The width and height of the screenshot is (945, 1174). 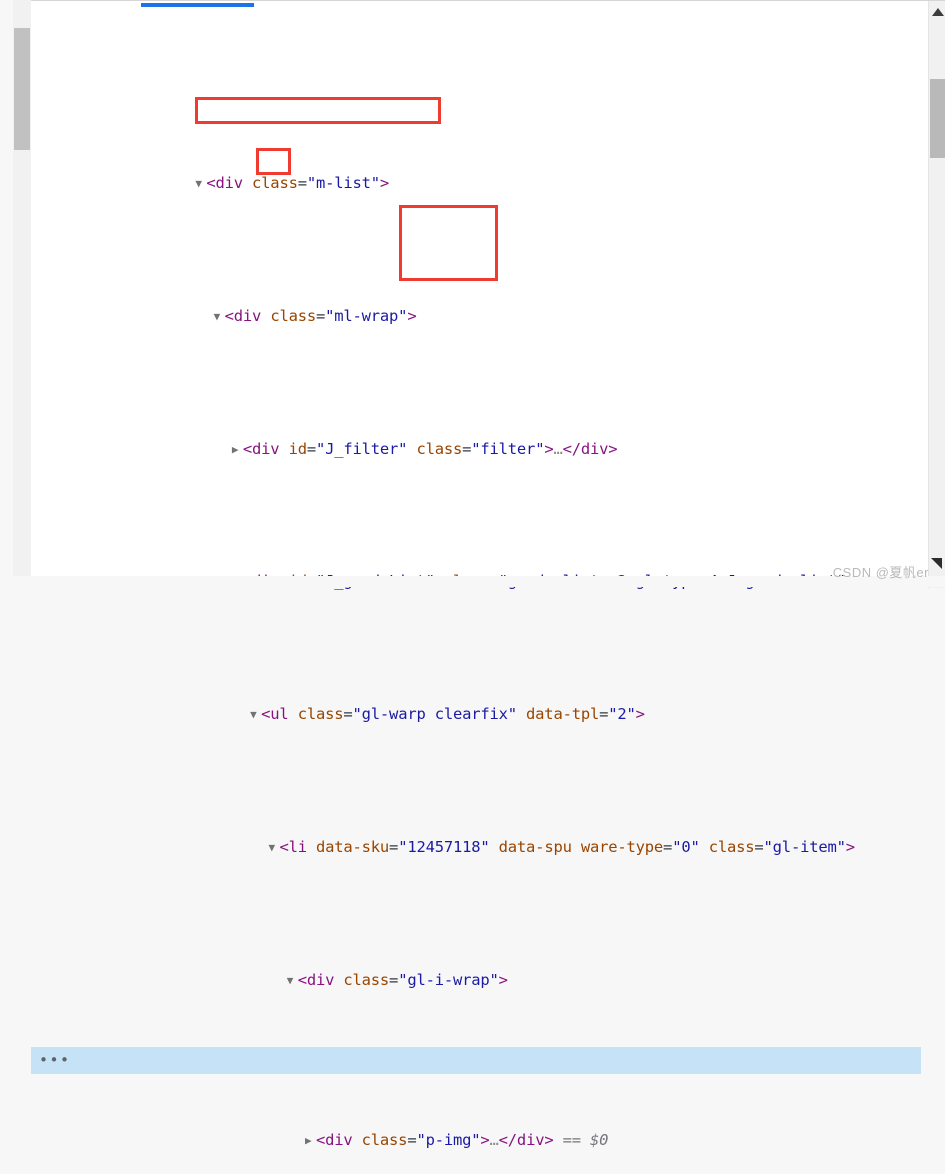 I want to click on console-selection-reference: == $0, so click(x=585, y=1139).